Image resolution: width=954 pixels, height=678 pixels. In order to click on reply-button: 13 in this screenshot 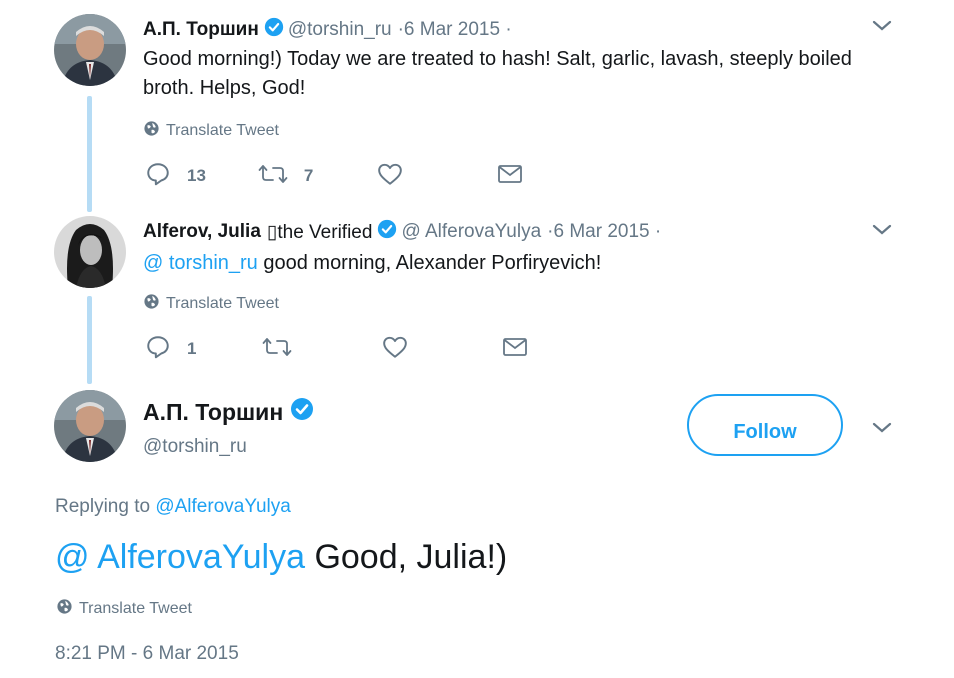, I will do `click(175, 176)`.